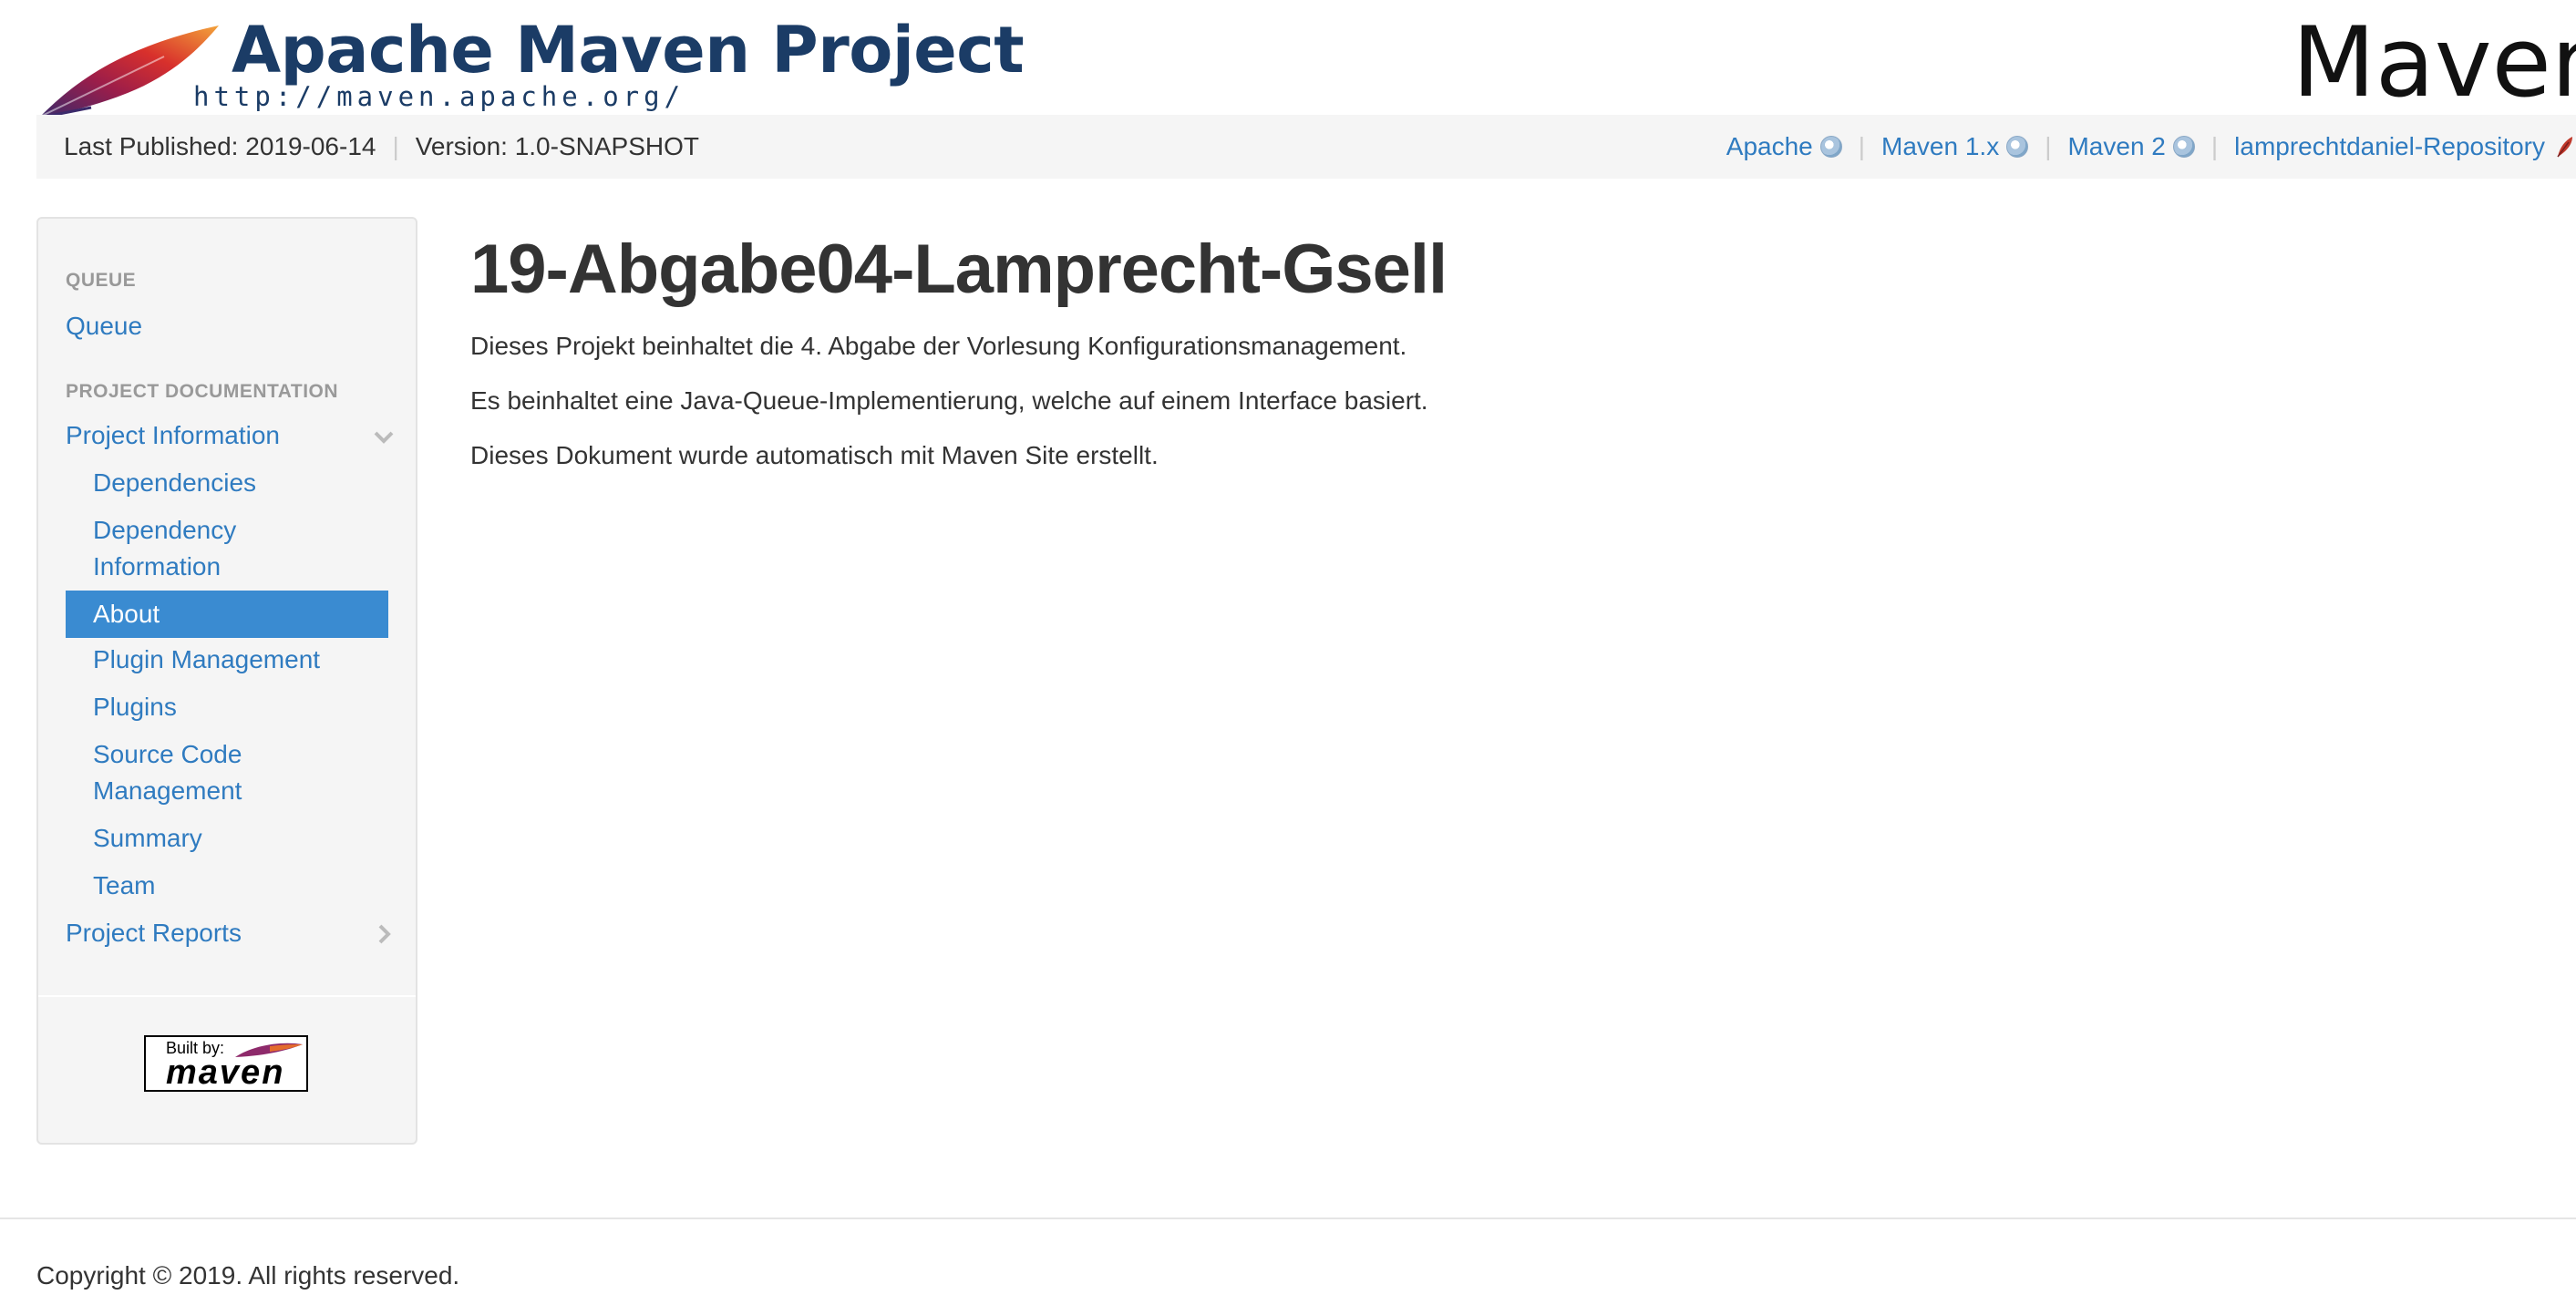 The image size is (2576, 1305). I want to click on maven-2-link: Maven 2, so click(2131, 146).